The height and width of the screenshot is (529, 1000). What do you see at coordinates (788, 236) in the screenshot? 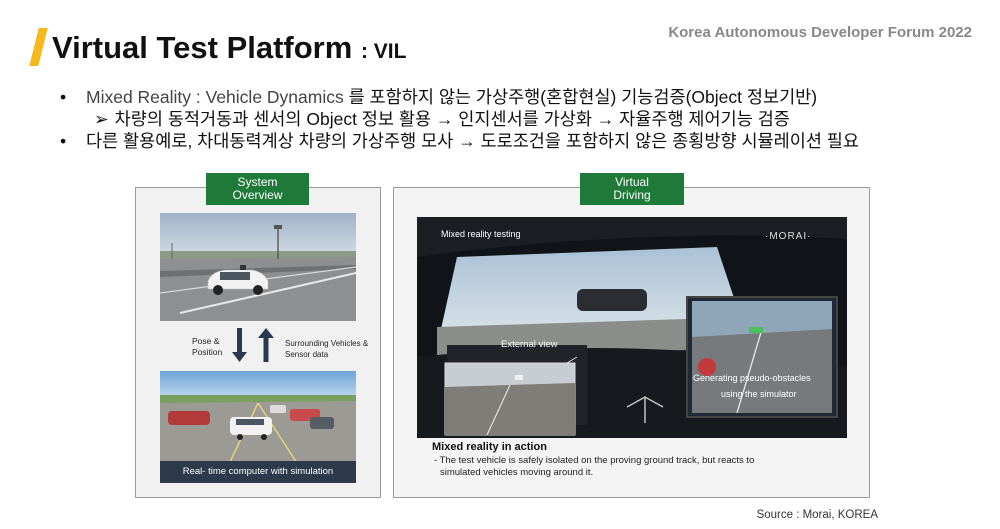
I see `morai-logo: ·MORAI·` at bounding box center [788, 236].